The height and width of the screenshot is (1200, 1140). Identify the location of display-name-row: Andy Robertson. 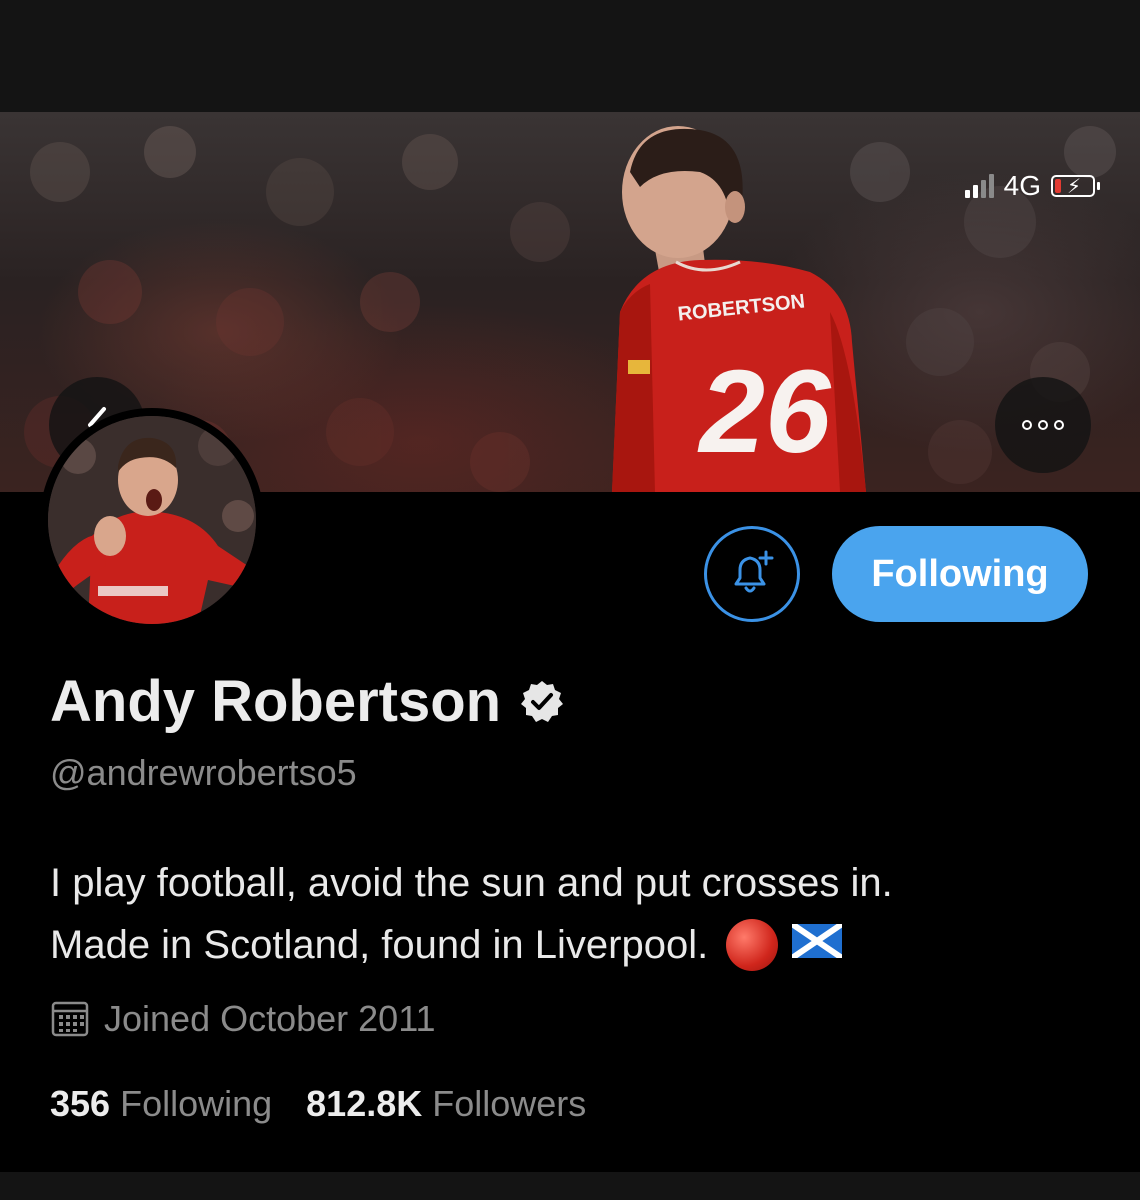
(307, 701).